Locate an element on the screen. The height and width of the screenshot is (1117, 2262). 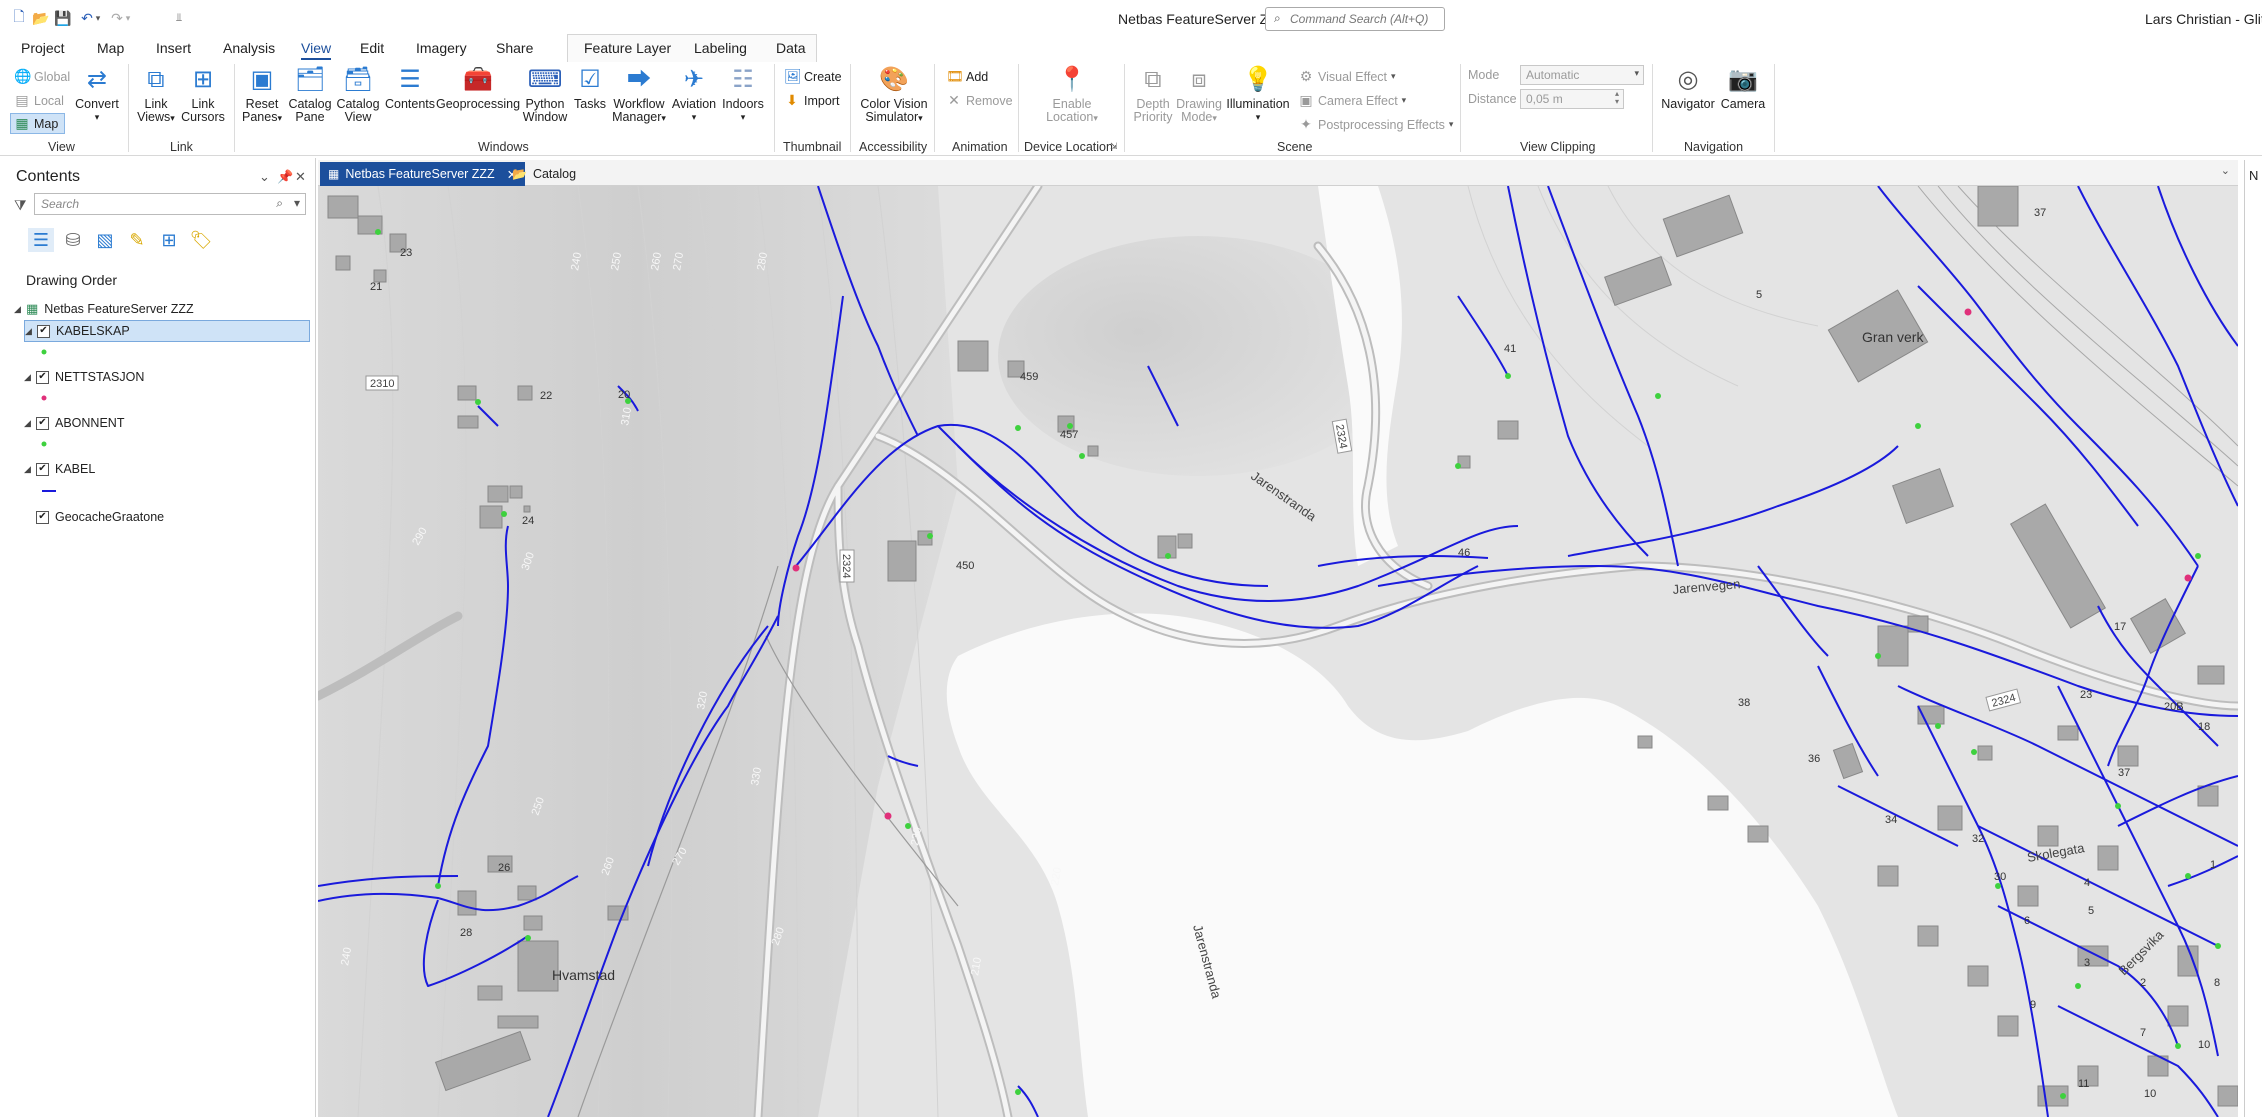
tab-analysis: Analysis is located at coordinates (249, 48).